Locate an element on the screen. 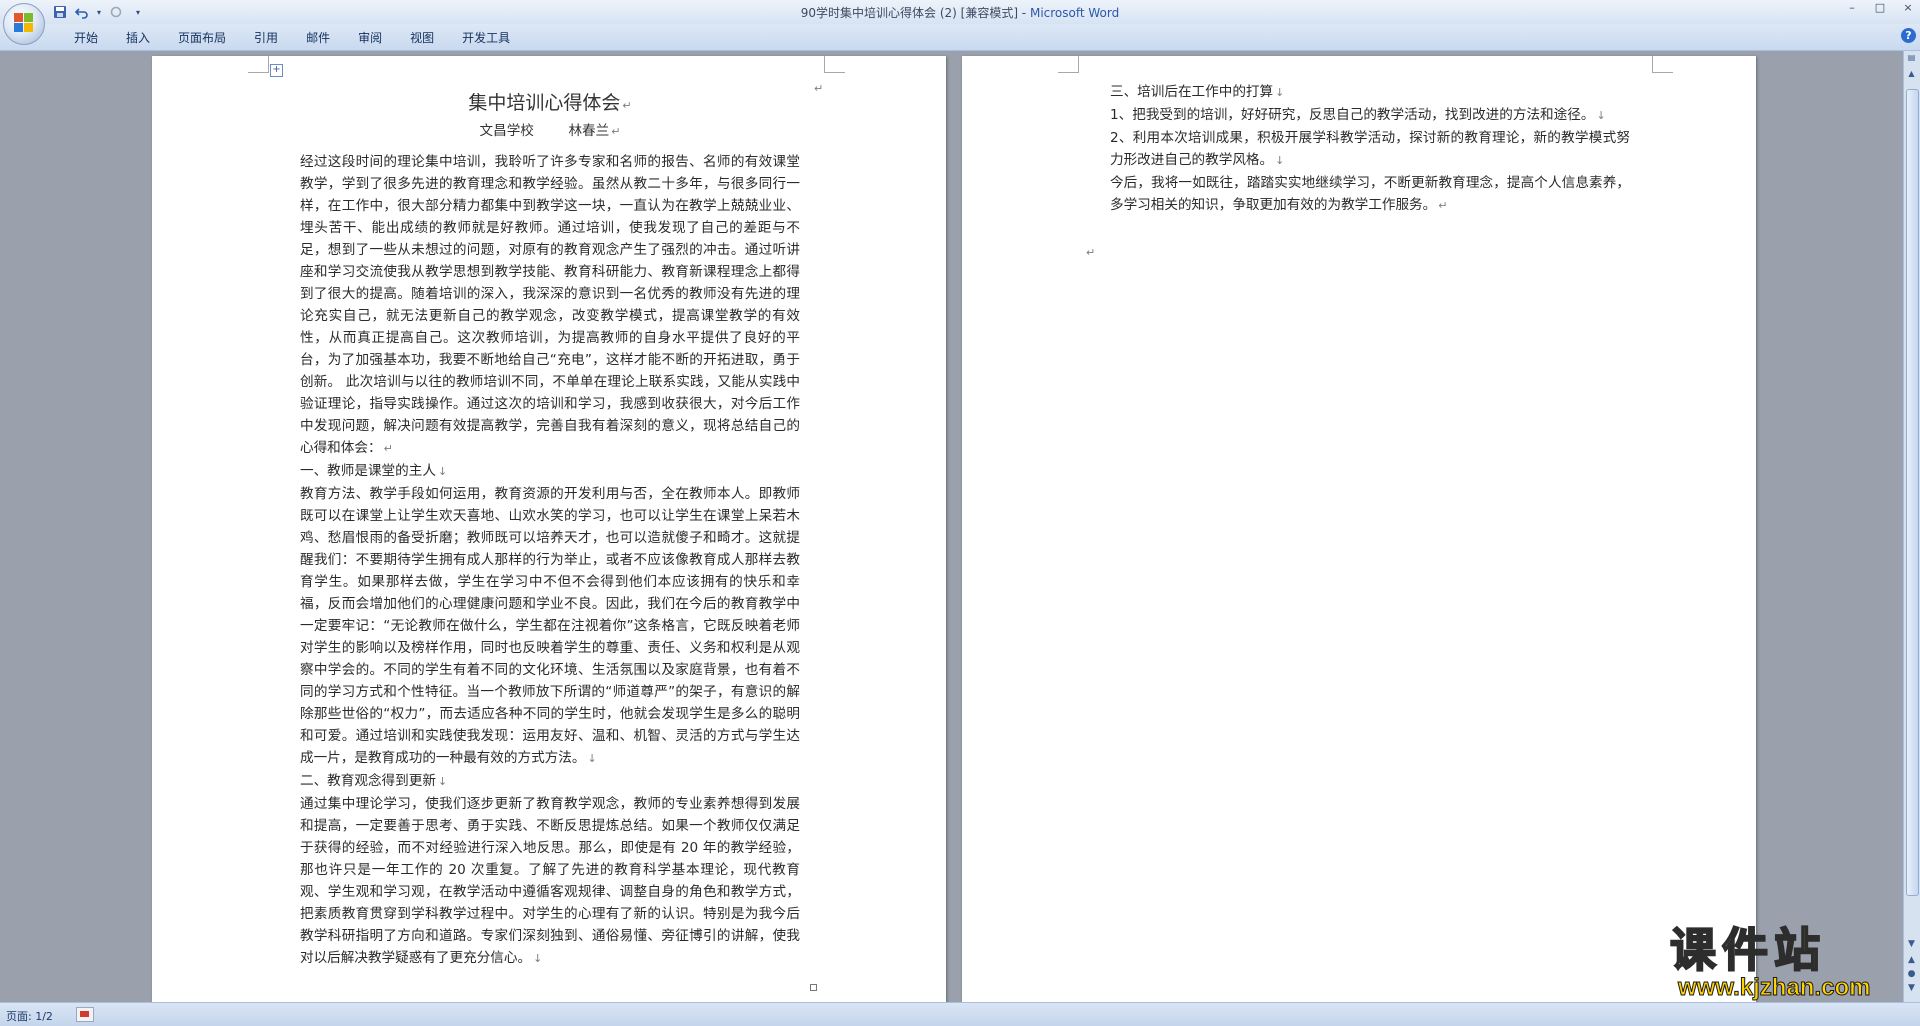 The height and width of the screenshot is (1026, 1920). ribbon-tab-bar: 开始 插入 页面布局 引用 邮件 审阅 视图 开发工具 ? is located at coordinates (960, 37).